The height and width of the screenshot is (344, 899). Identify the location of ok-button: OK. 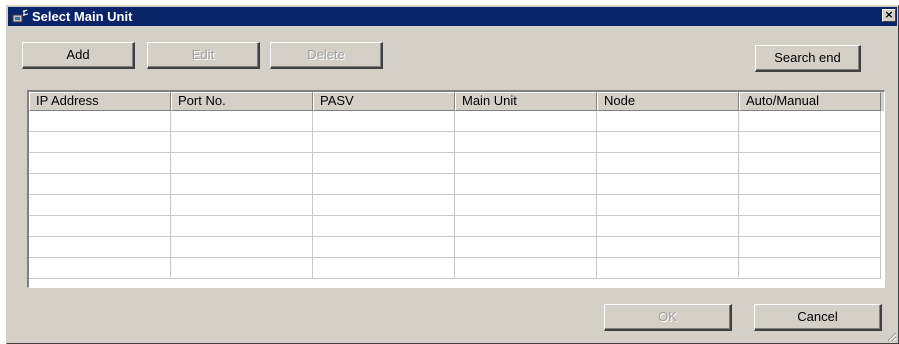
(668, 317).